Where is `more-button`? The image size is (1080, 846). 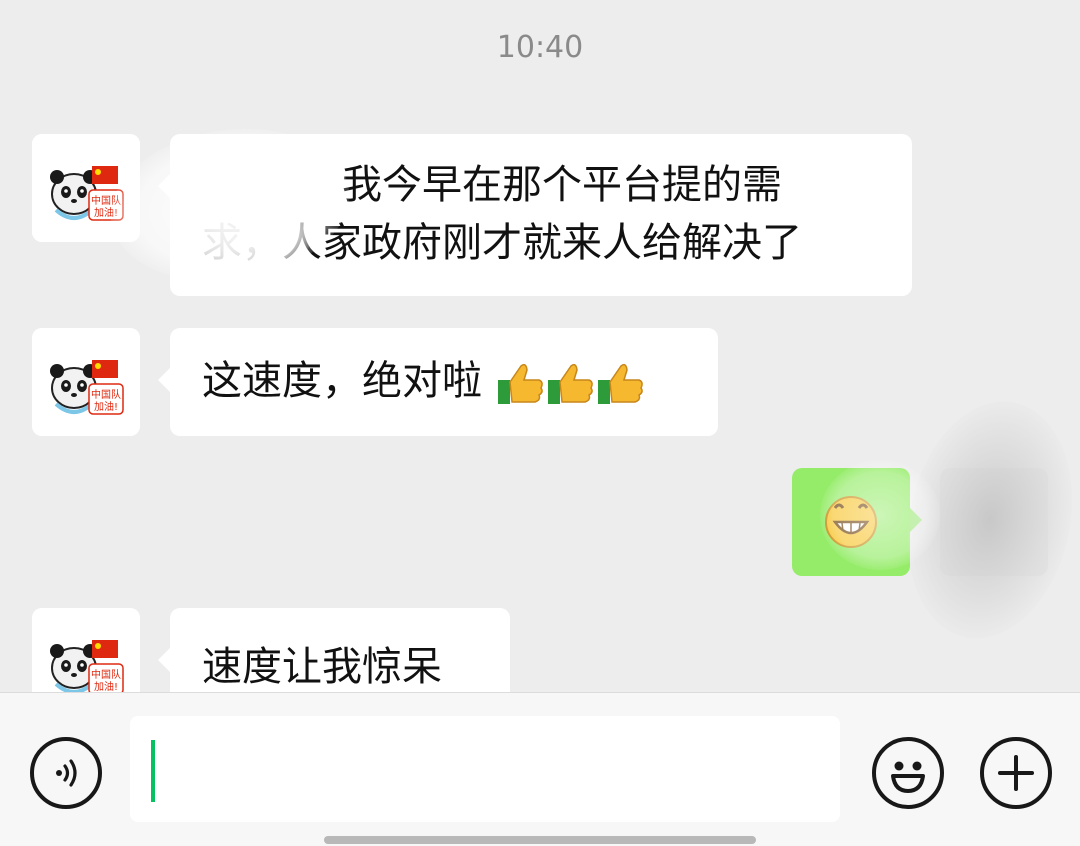
more-button is located at coordinates (1016, 773).